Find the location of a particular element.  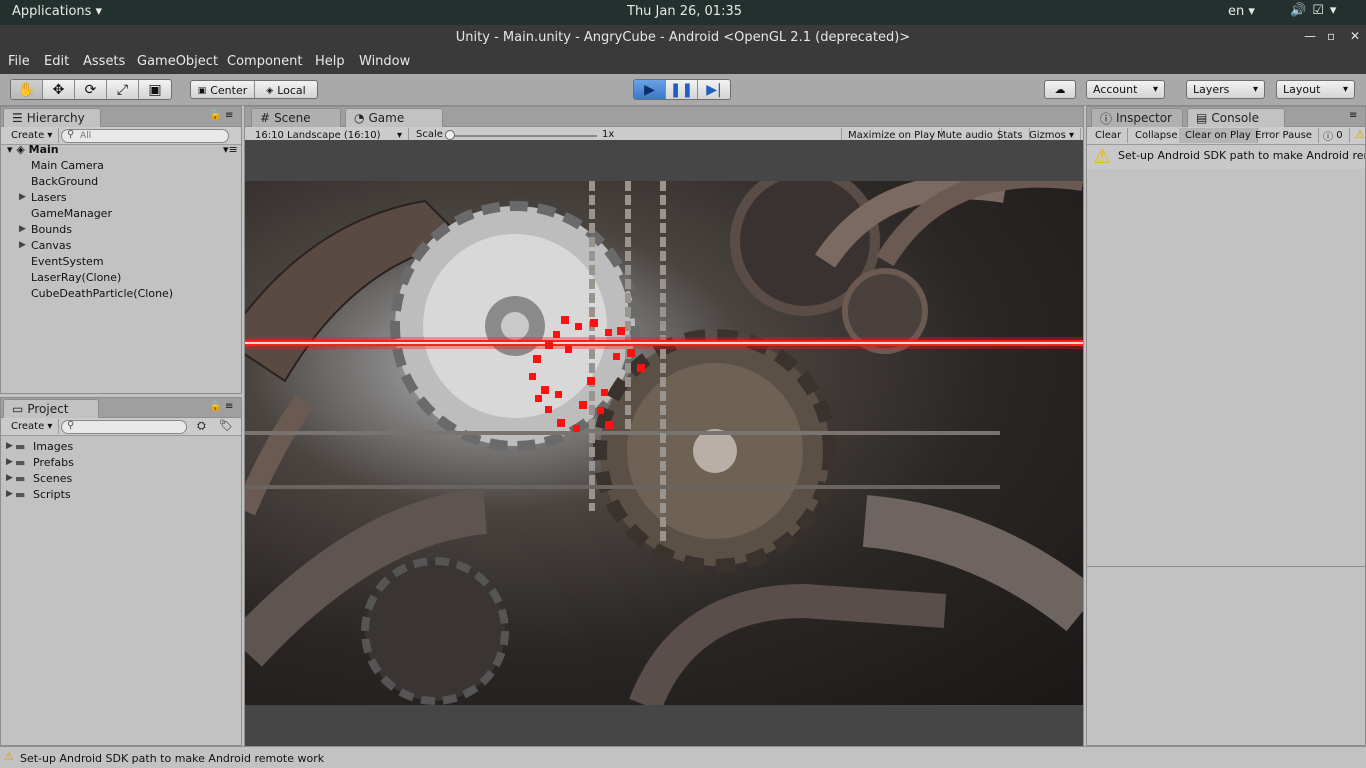

console-splitter is located at coordinates (1226, 566).